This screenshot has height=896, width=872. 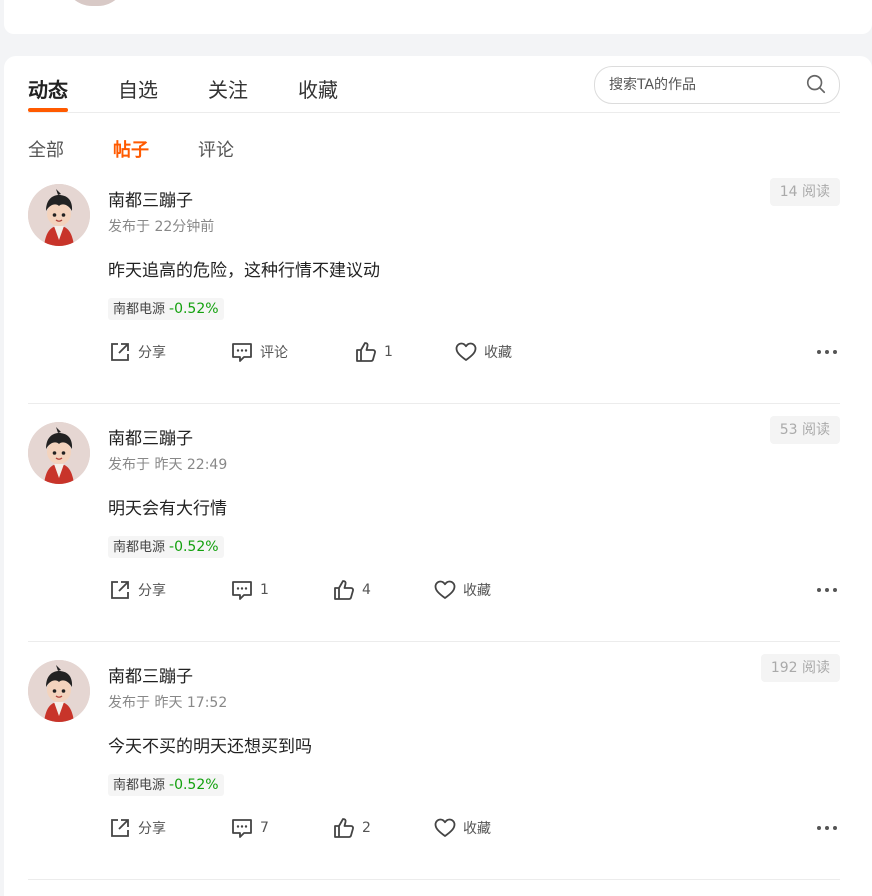 What do you see at coordinates (46, 149) in the screenshot?
I see `subtab-all: 全部` at bounding box center [46, 149].